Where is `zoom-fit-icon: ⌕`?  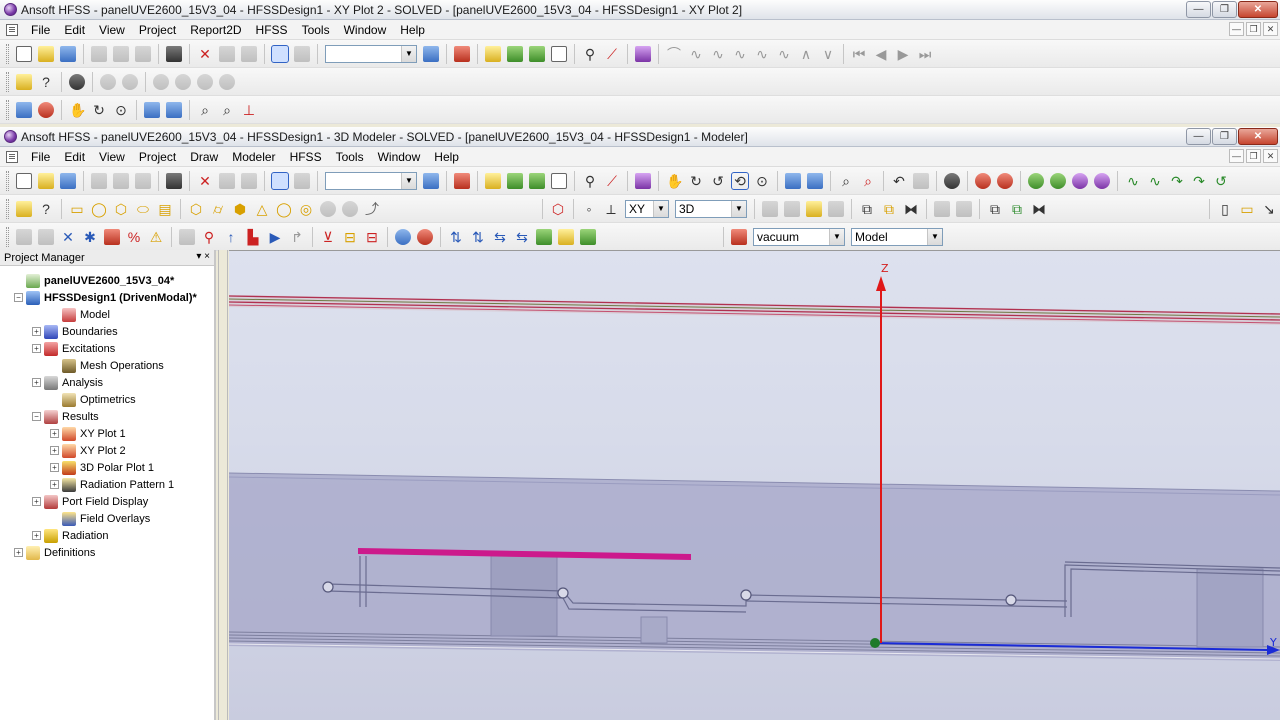 zoom-fit-icon: ⌕ is located at coordinates (227, 110).